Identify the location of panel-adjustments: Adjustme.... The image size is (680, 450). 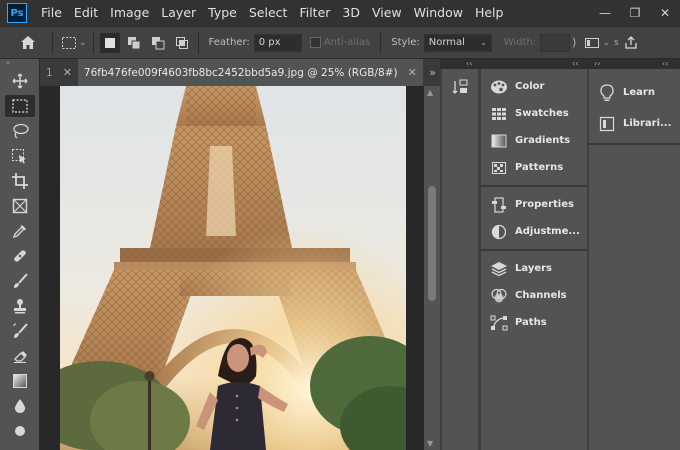
(534, 231).